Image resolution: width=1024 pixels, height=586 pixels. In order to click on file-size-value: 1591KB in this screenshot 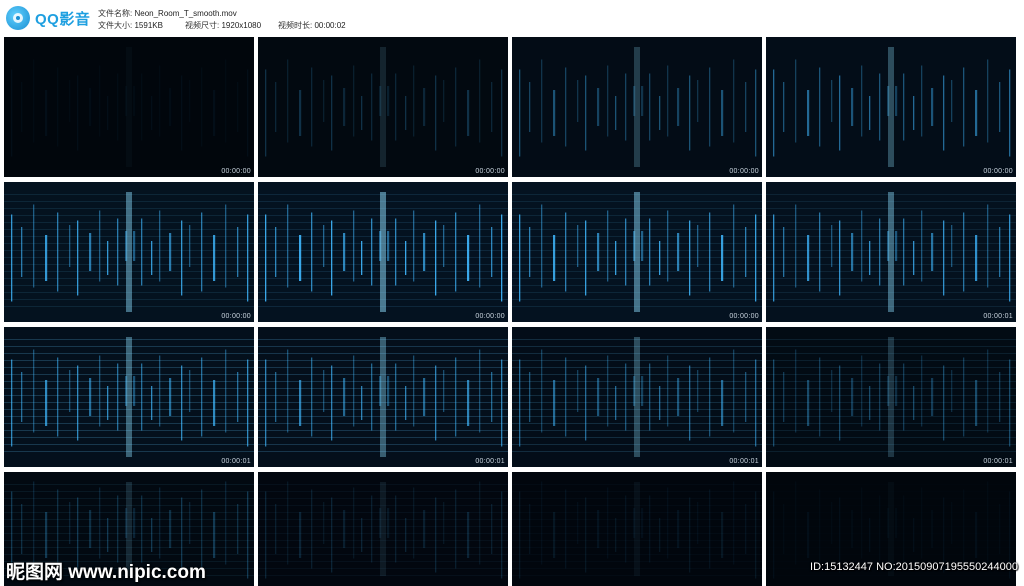, I will do `click(148, 25)`.